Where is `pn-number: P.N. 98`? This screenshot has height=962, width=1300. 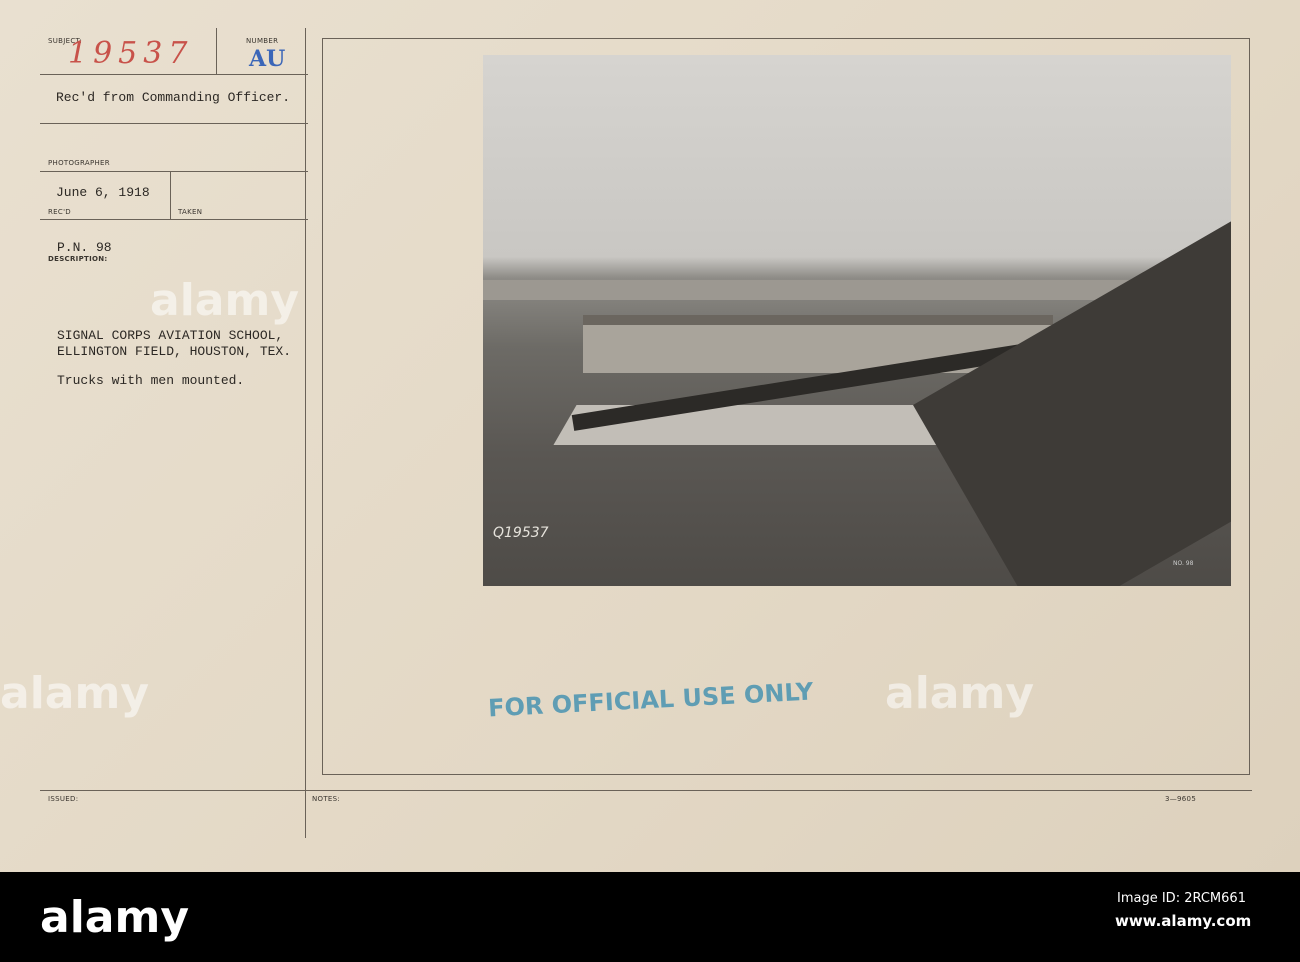 pn-number: P.N. 98 is located at coordinates (84, 247).